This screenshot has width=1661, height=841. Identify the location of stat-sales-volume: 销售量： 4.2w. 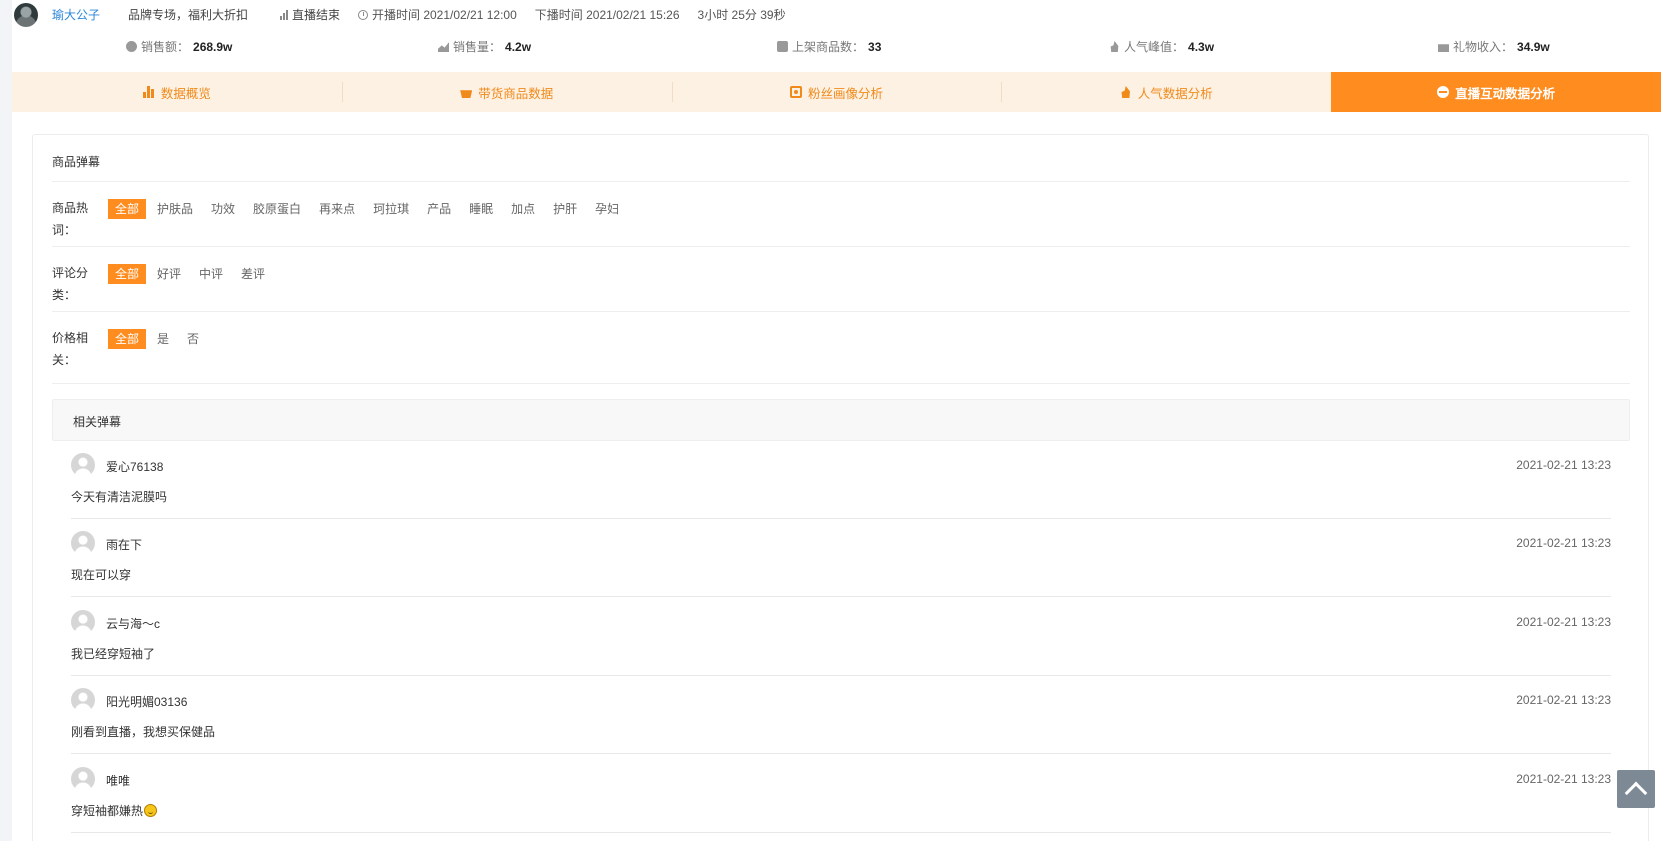
(484, 46).